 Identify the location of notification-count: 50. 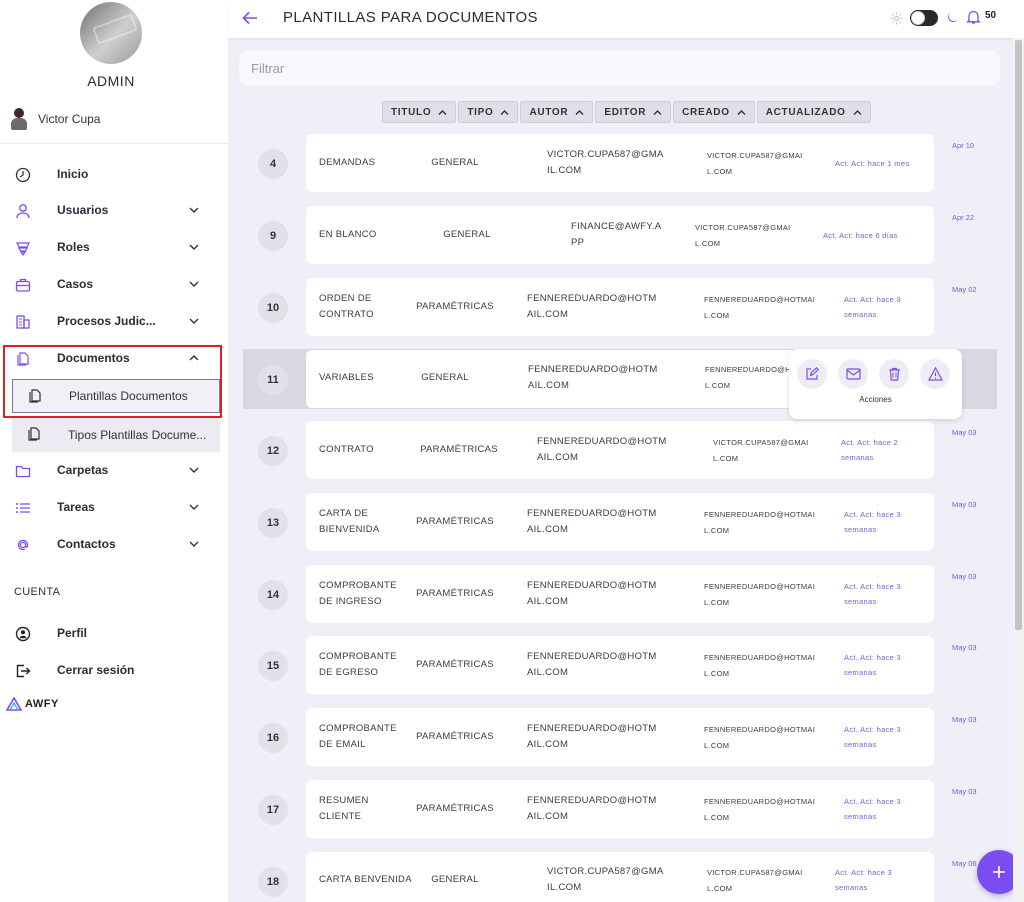
(991, 15).